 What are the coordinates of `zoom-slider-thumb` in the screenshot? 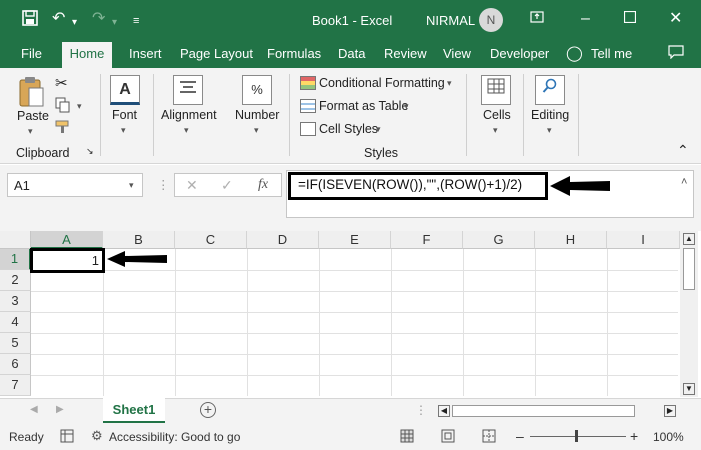 It's located at (576, 436).